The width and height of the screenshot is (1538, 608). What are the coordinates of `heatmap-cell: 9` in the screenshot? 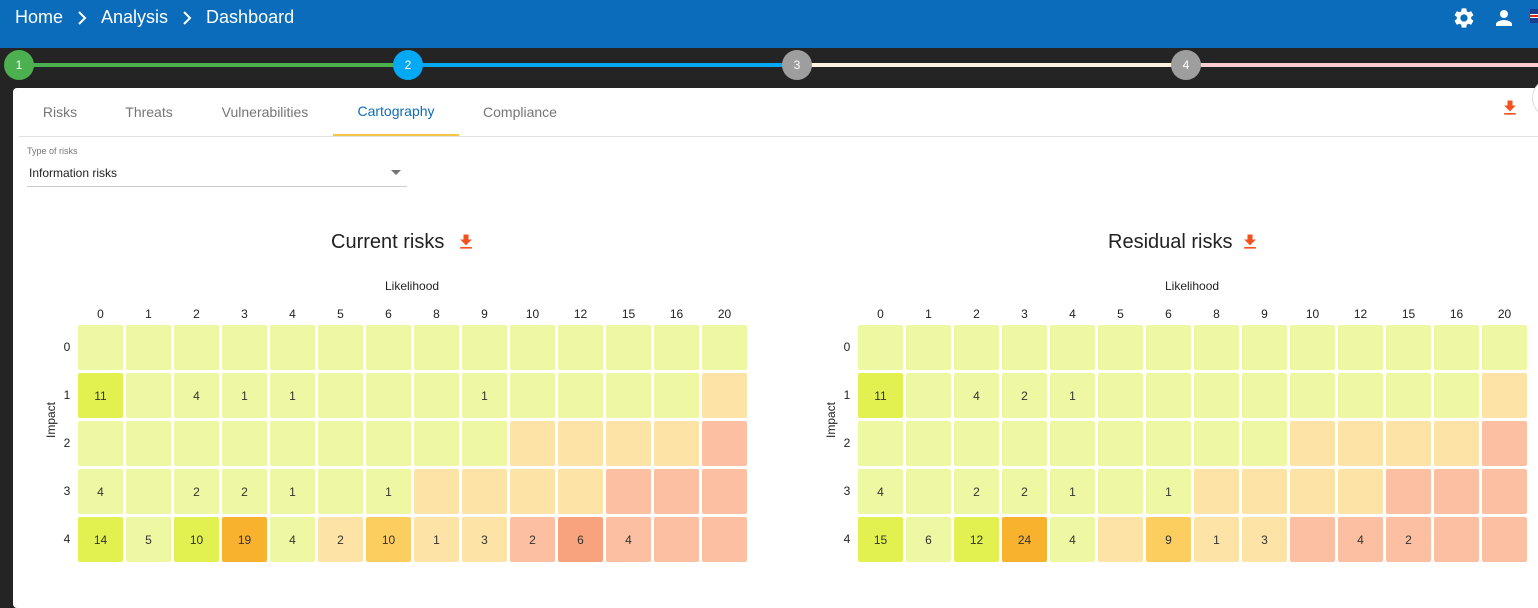 It's located at (1168, 539).